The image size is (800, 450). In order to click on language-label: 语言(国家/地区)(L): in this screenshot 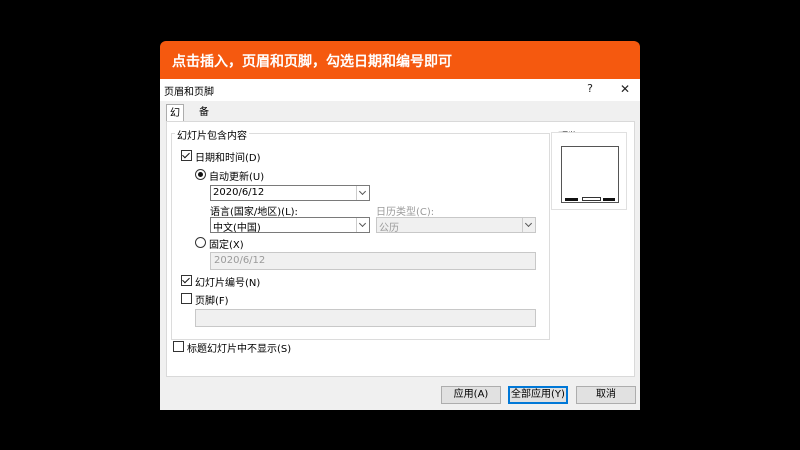, I will do `click(254, 212)`.